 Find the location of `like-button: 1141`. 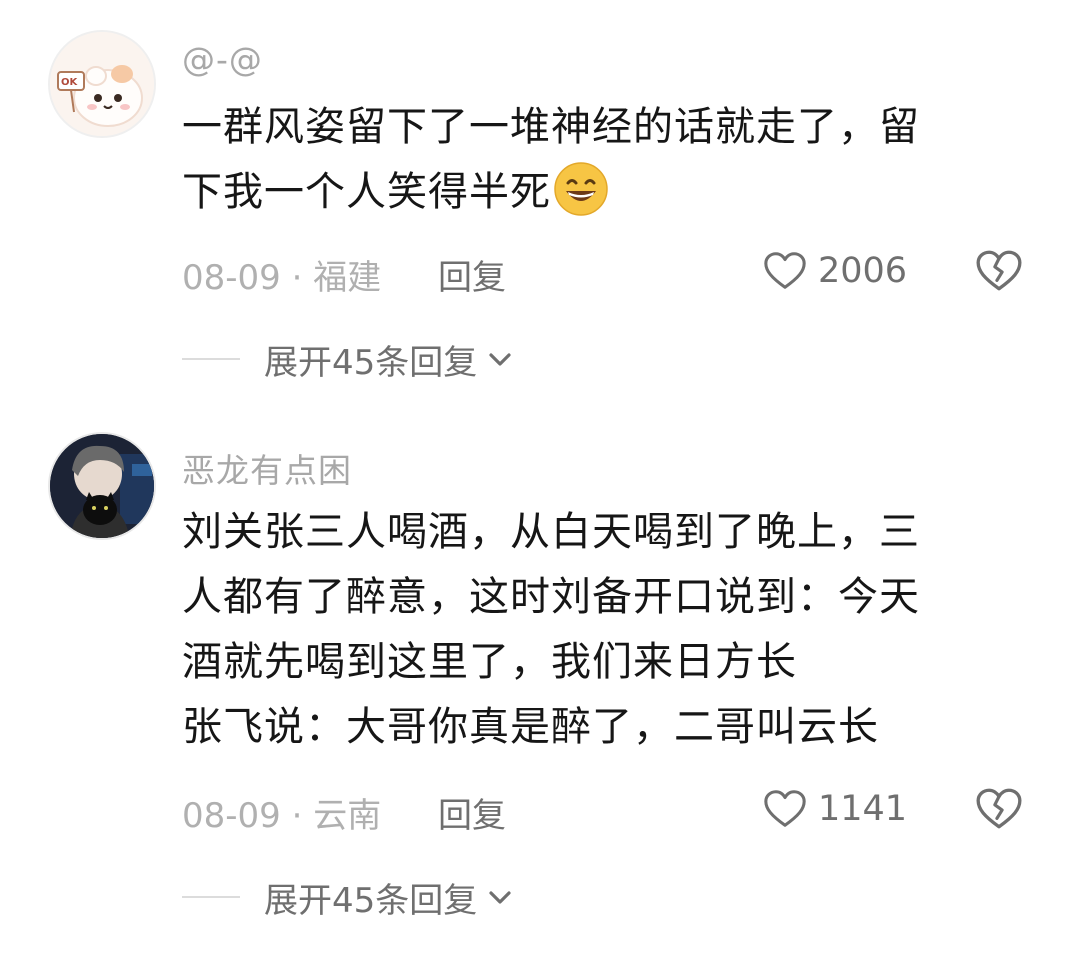

like-button: 1141 is located at coordinates (834, 809).